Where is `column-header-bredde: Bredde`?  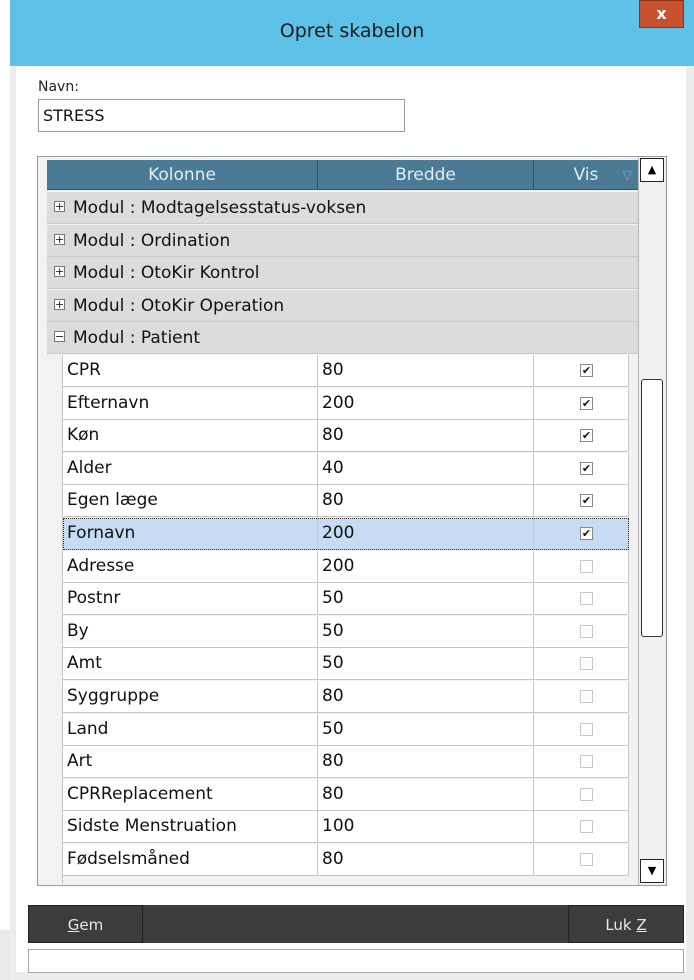
column-header-bredde: Bredde is located at coordinates (426, 175).